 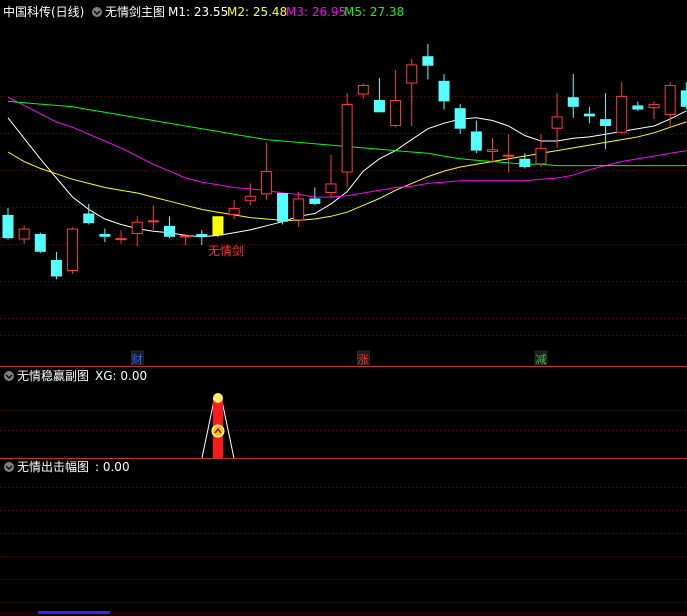 I want to click on sub1-header: 无情稳赢副图 XG: 0.00, so click(x=75, y=375).